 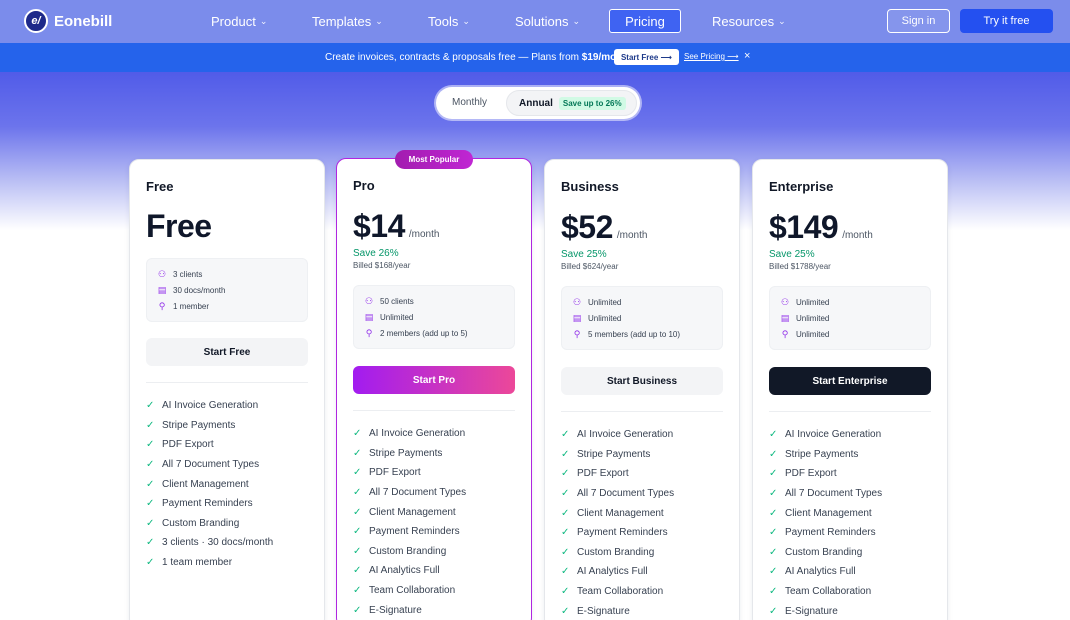 I want to click on plan-limits: ⚇ 3 clients ▤ 30 docs/month ⚲ 1 member, so click(x=227, y=290).